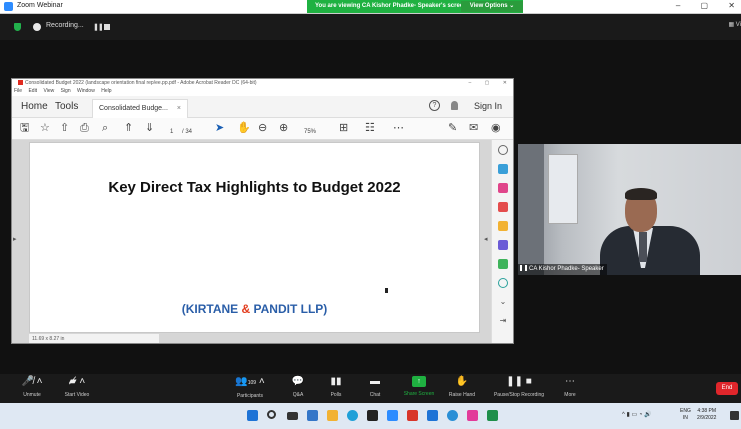  Describe the element at coordinates (250, 387) in the screenshot. I see `participants-button: 👥109 ˄ Participants` at that location.